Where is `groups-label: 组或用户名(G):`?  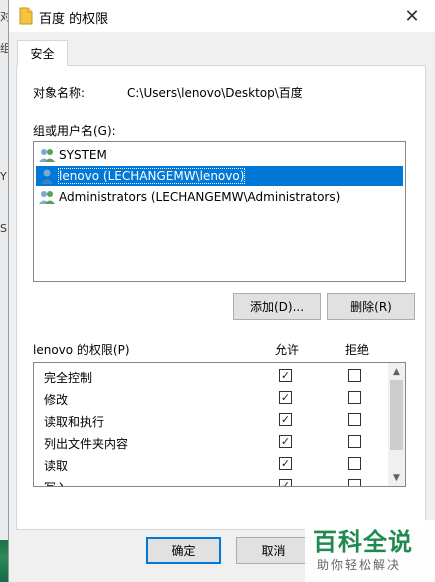 groups-label: 组或用户名(G): is located at coordinates (74, 131).